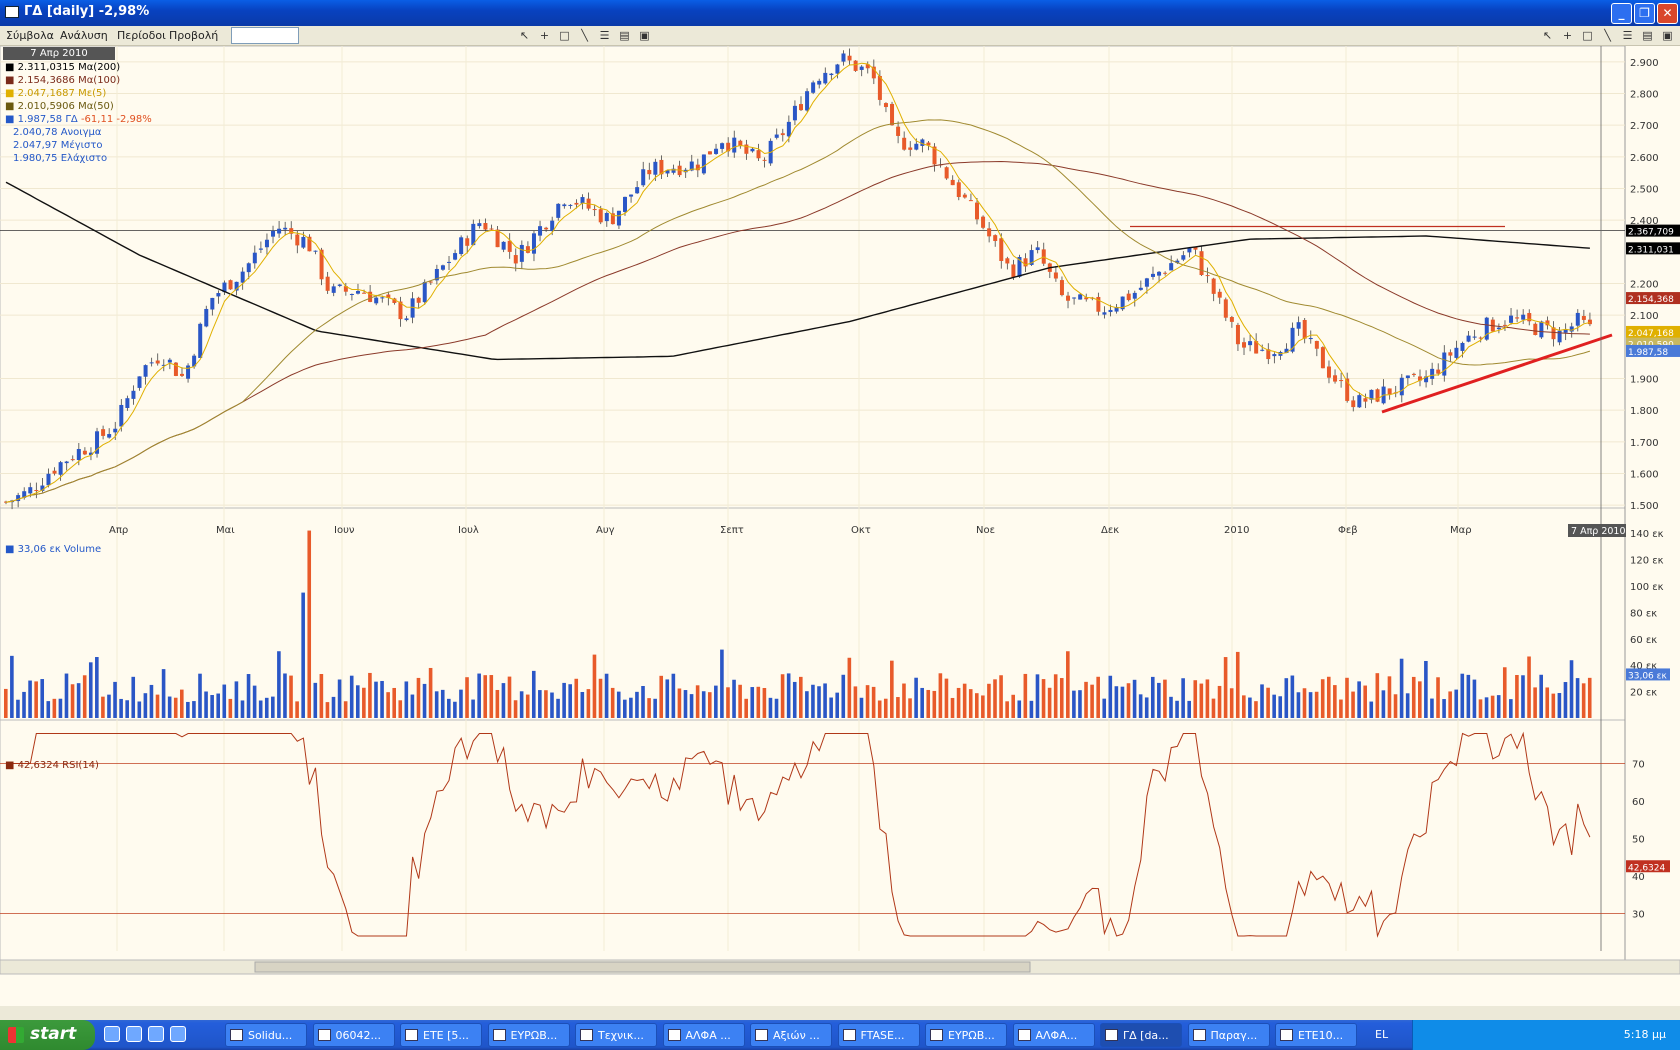  I want to click on menu-analysis: Ανάλυση, so click(84, 35).